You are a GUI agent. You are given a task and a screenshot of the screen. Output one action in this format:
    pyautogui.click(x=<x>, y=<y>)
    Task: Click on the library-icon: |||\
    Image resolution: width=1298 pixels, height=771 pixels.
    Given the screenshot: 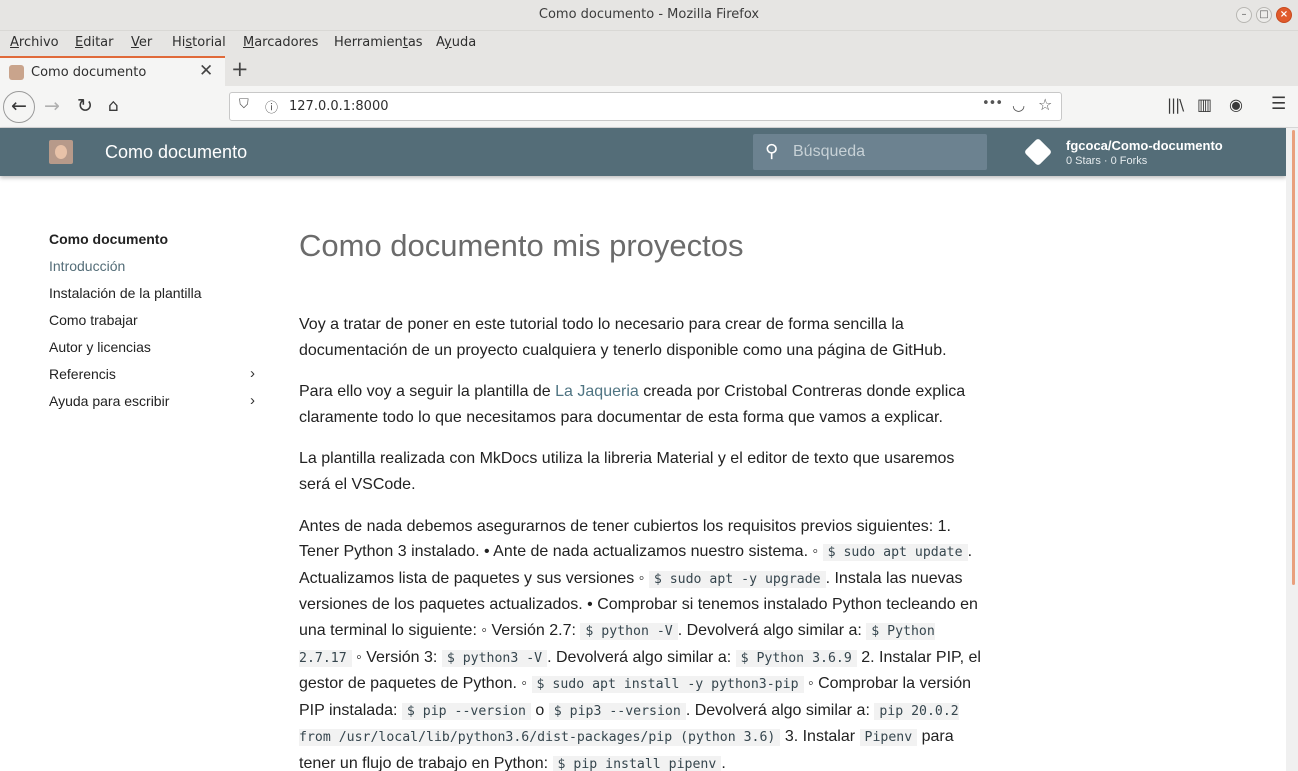 What is the action you would take?
    pyautogui.click(x=1175, y=105)
    